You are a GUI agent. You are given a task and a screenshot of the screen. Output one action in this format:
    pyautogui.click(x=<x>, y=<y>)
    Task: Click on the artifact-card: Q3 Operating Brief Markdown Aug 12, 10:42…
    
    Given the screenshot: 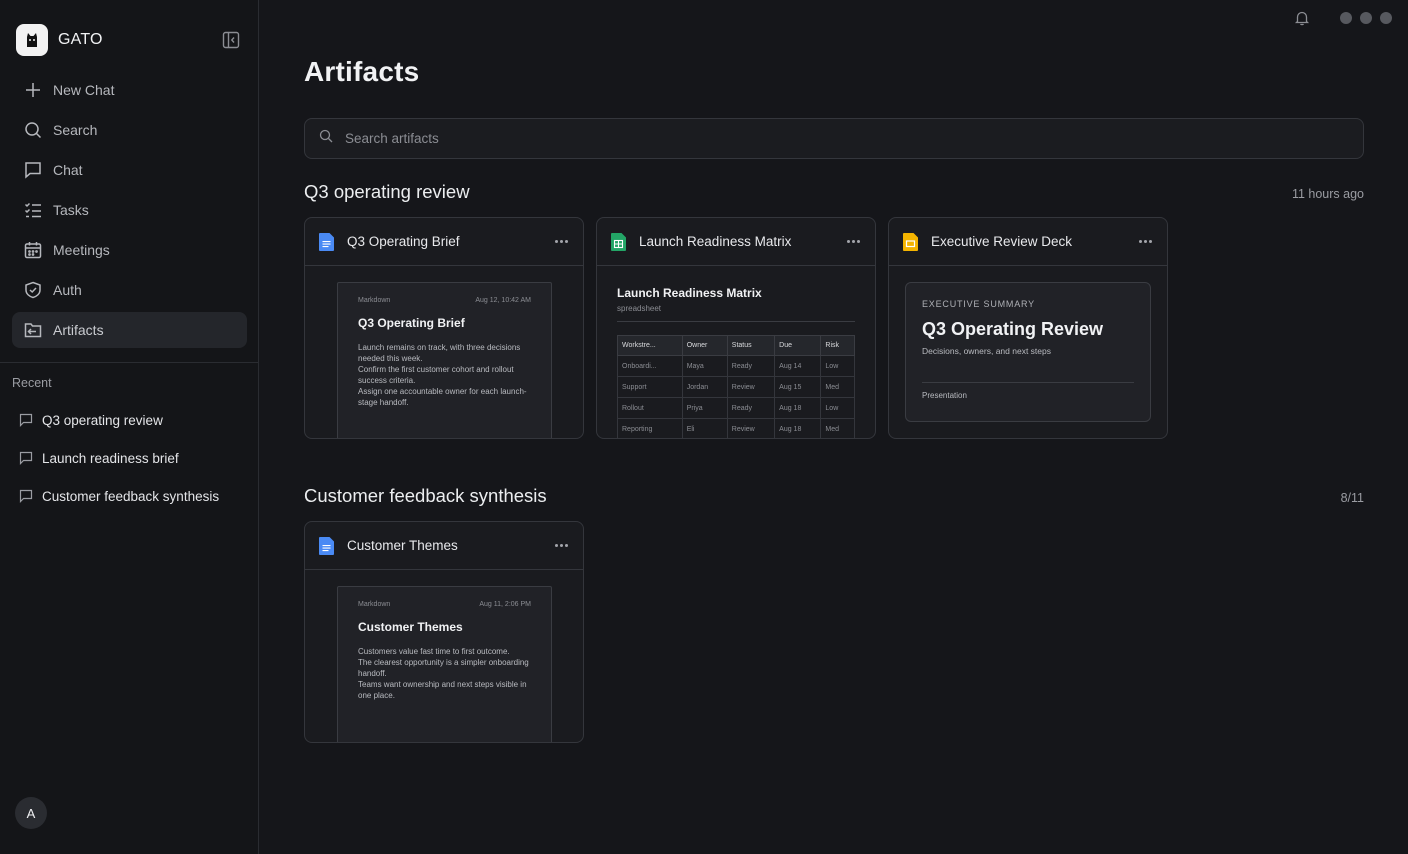 What is the action you would take?
    pyautogui.click(x=444, y=328)
    